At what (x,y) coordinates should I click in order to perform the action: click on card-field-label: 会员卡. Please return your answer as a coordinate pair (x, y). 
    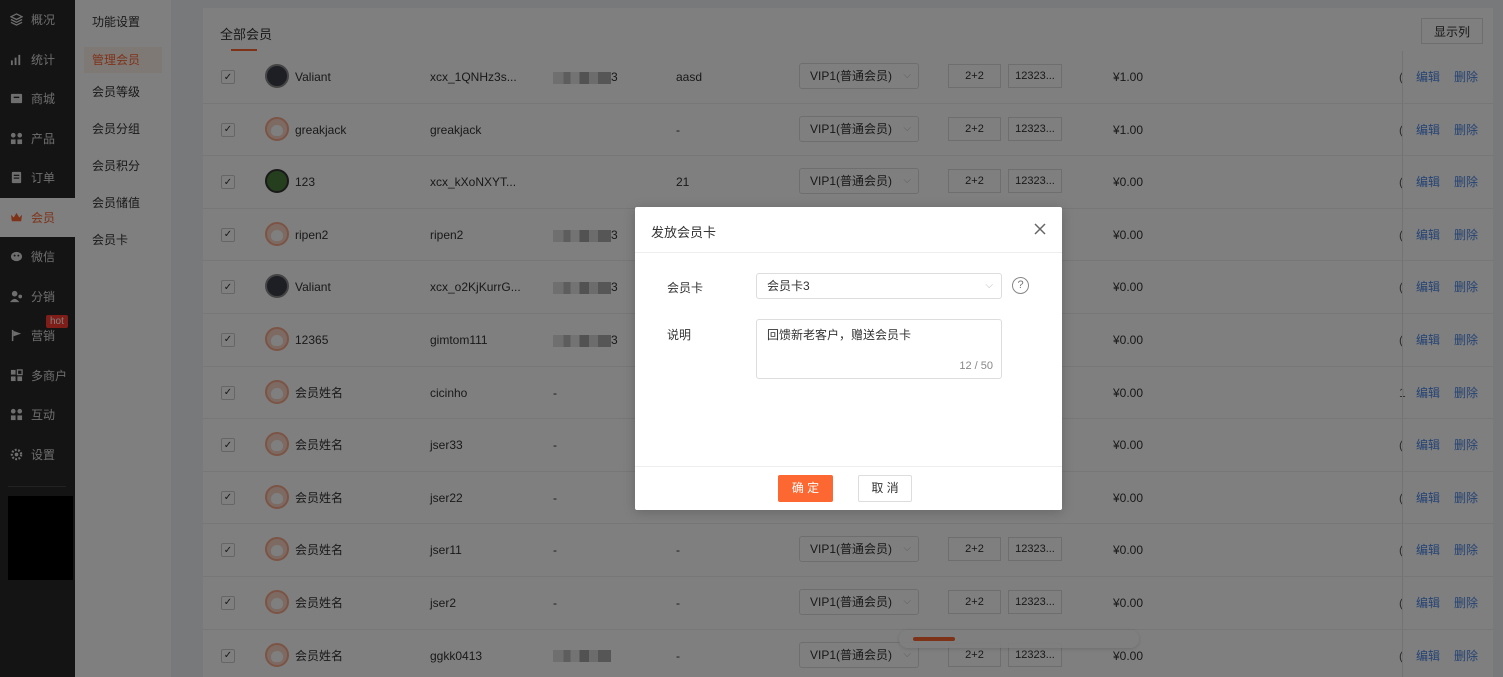
    Looking at the image, I should click on (685, 288).